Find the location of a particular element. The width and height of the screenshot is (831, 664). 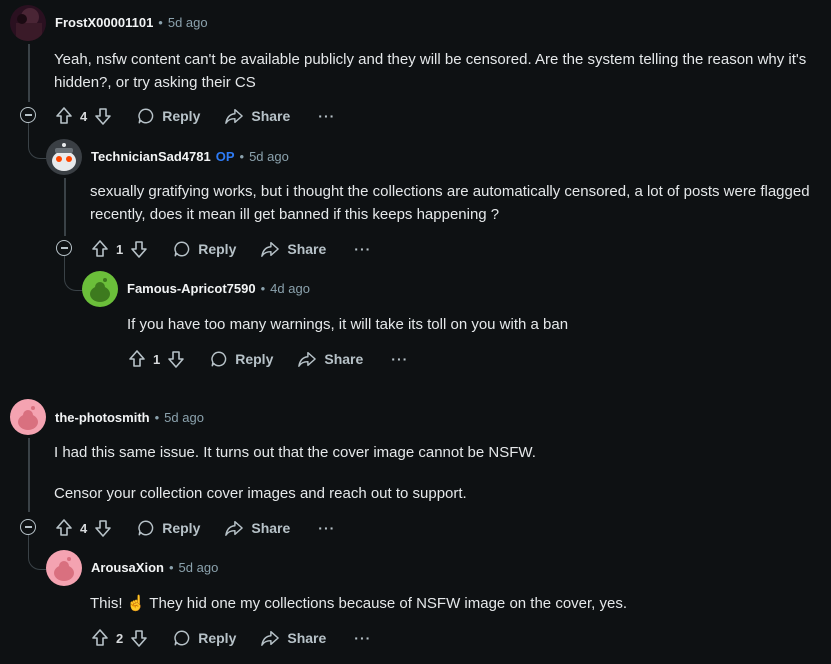

timestamp: 4d ago is located at coordinates (290, 288).